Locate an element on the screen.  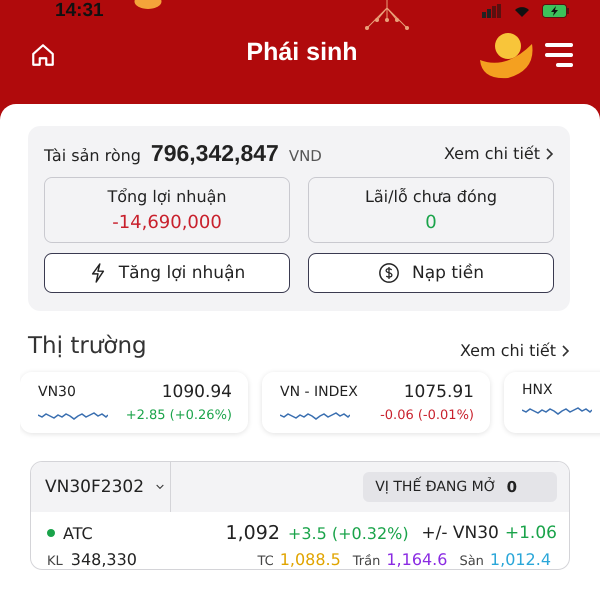
level-label: Trần is located at coordinates (366, 561).